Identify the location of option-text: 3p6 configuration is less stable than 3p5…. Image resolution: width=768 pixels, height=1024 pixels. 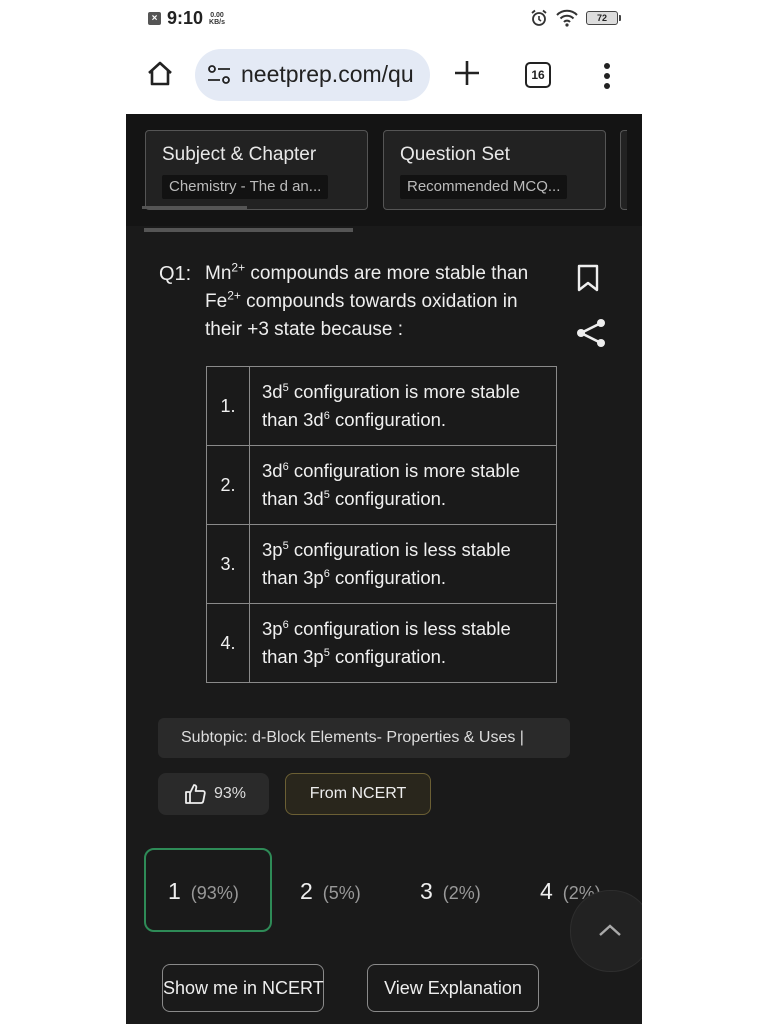
(403, 643).